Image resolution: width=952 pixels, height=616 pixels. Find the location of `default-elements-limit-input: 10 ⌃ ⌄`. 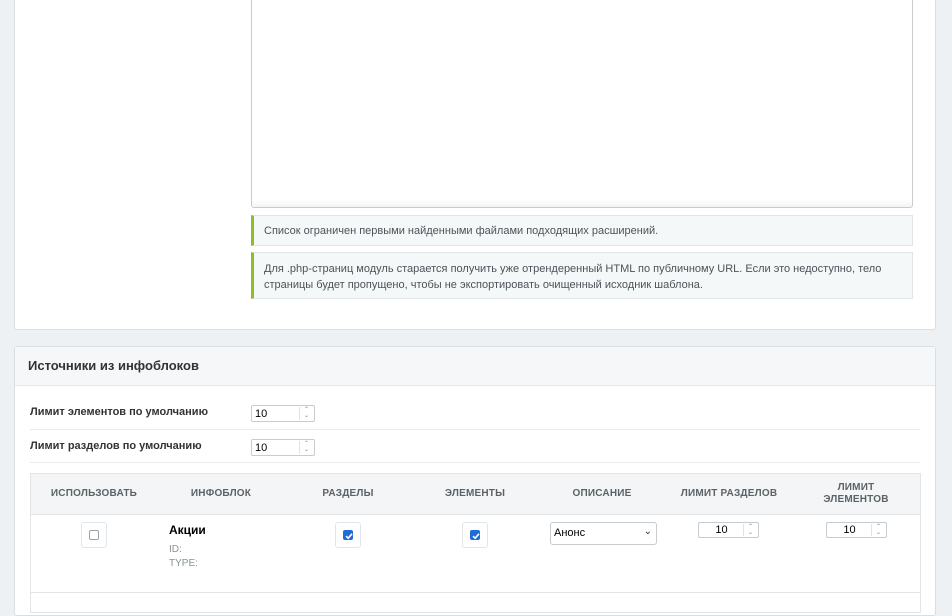

default-elements-limit-input: 10 ⌃ ⌄ is located at coordinates (283, 413).